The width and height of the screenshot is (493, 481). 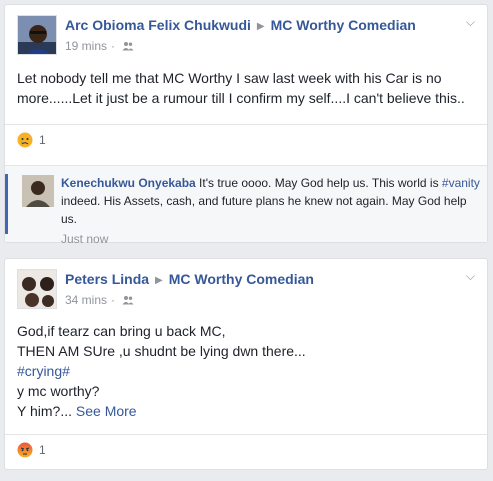 What do you see at coordinates (25, 450) in the screenshot?
I see `angry-emoji-icon` at bounding box center [25, 450].